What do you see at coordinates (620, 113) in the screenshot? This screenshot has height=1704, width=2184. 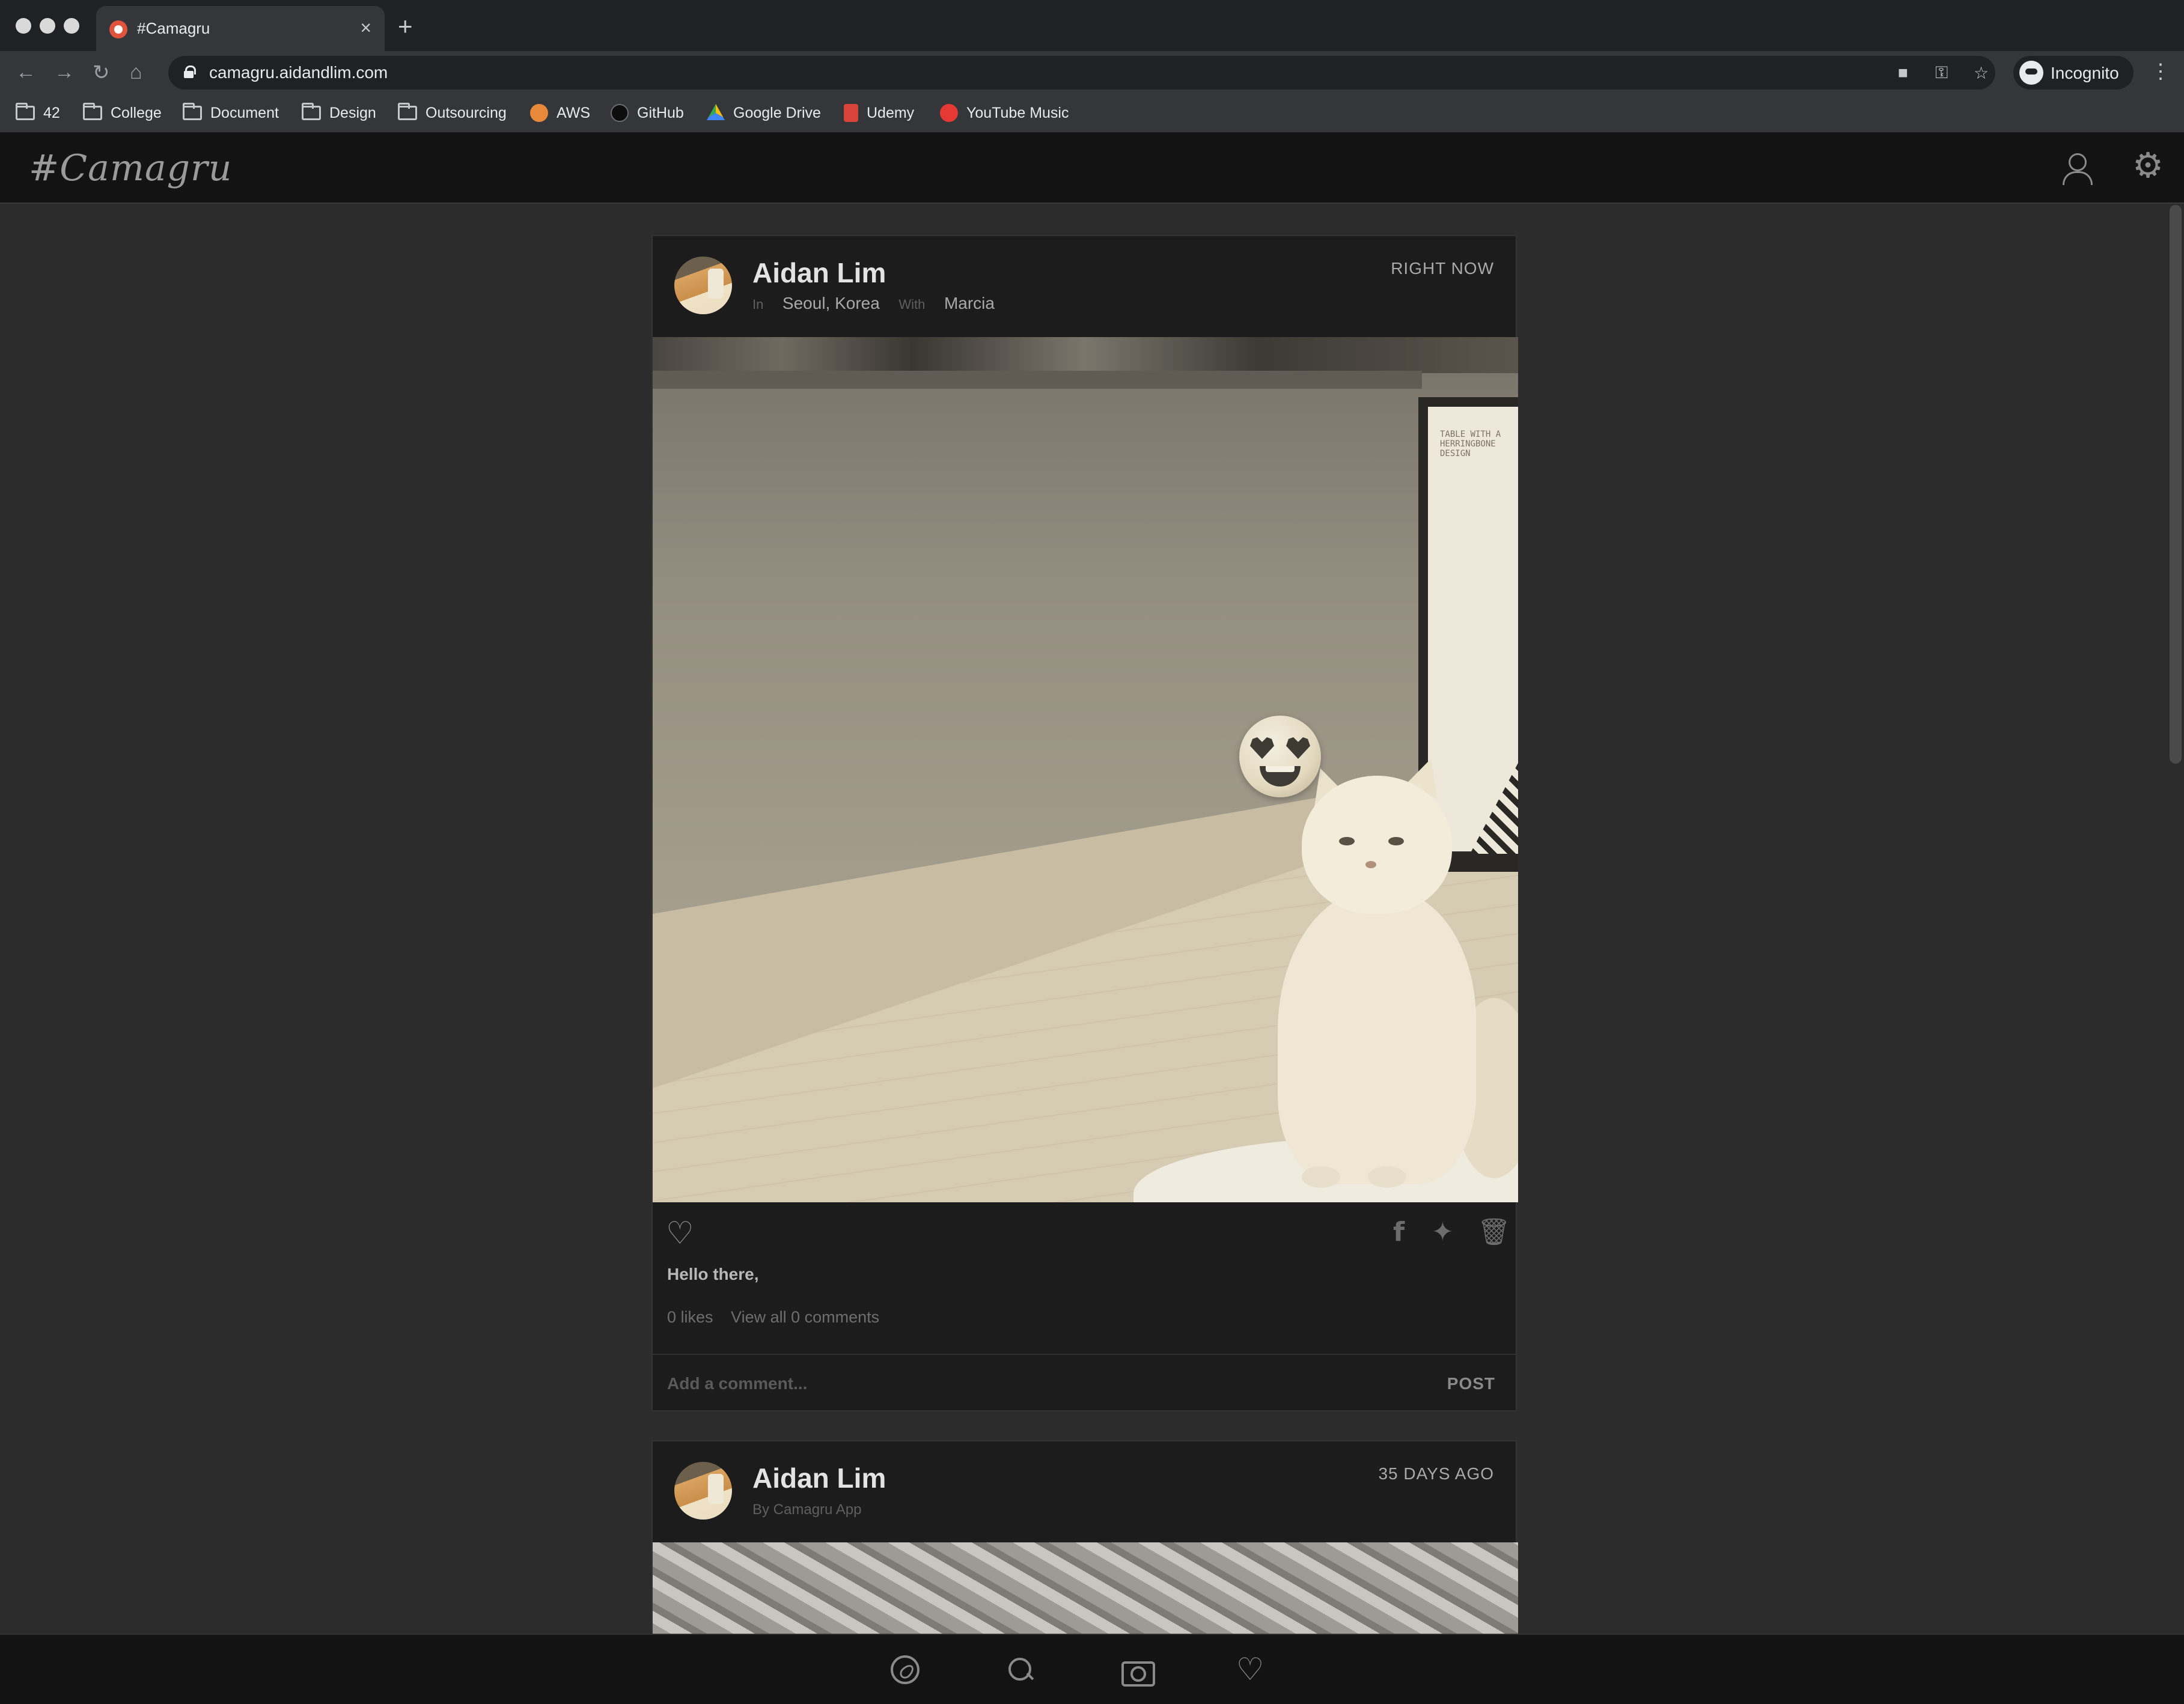 I see `github-icon` at bounding box center [620, 113].